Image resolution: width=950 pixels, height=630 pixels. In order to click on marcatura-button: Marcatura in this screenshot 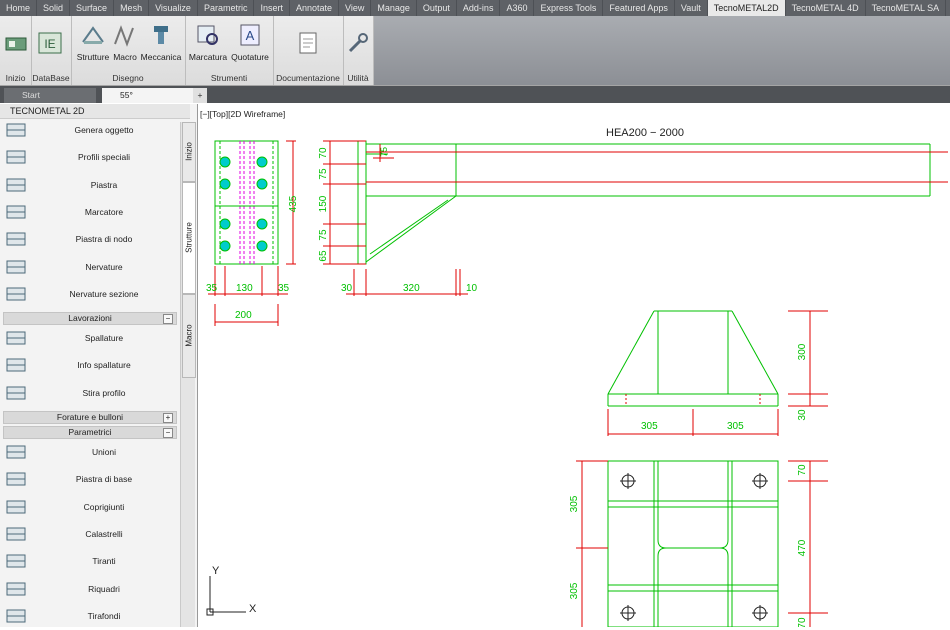, I will do `click(208, 42)`.